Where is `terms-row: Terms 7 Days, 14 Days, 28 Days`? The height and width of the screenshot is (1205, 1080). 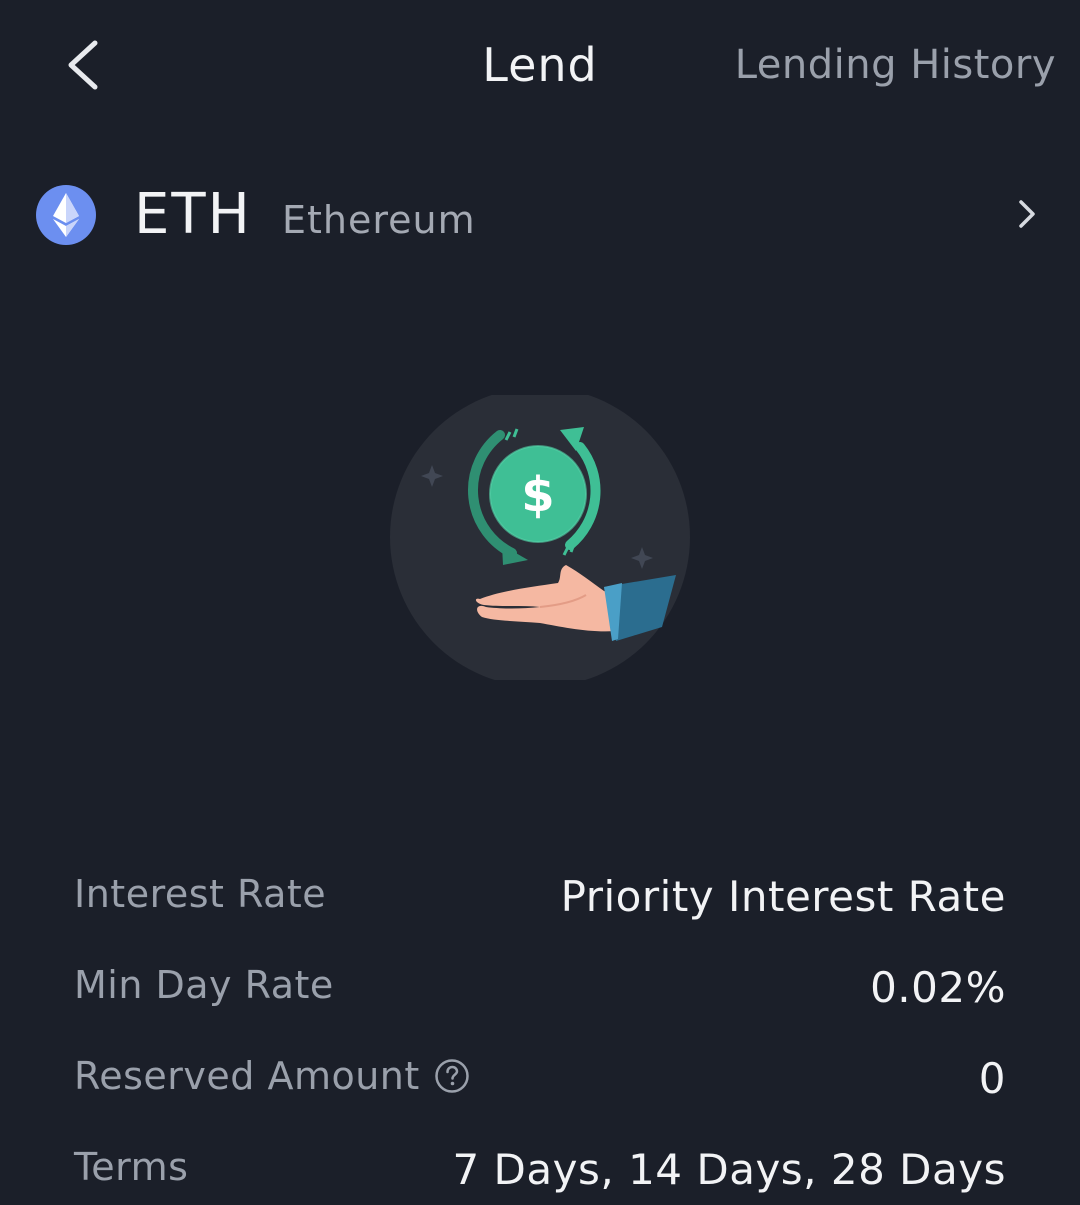
terms-row: Terms 7 Days, 14 Days, 28 Days is located at coordinates (540, 1175).